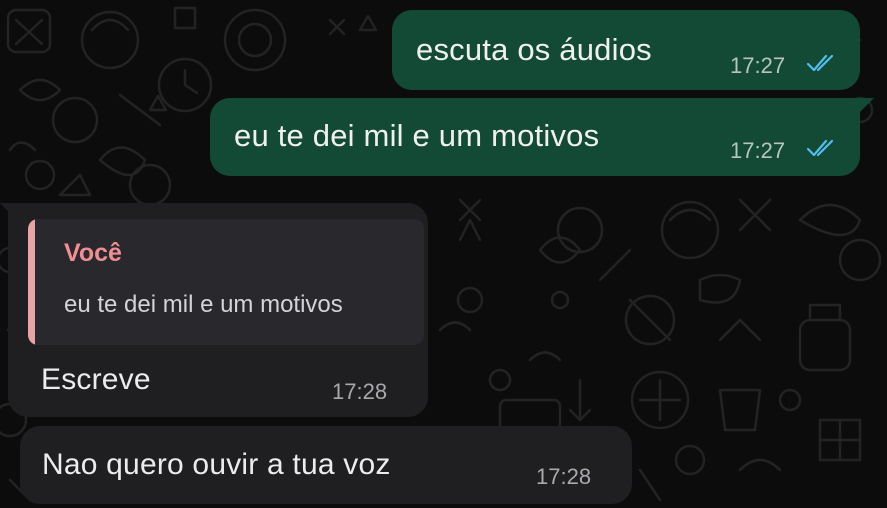 Image resolution: width=887 pixels, height=508 pixels. Describe the element at coordinates (203, 304) in the screenshot. I see `quote-text: eu te dei mil e um motivos` at that location.